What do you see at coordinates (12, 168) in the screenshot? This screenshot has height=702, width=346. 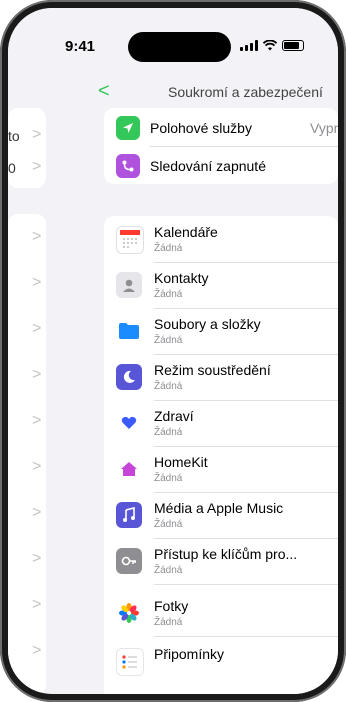 I see `left-item-text: 0` at bounding box center [12, 168].